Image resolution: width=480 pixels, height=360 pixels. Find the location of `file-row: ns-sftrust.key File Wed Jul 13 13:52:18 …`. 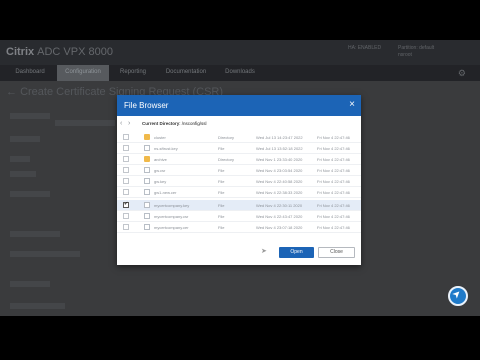

file-row: ns-sftrust.key File Wed Jul 13 13:52:18 … is located at coordinates (239, 148).